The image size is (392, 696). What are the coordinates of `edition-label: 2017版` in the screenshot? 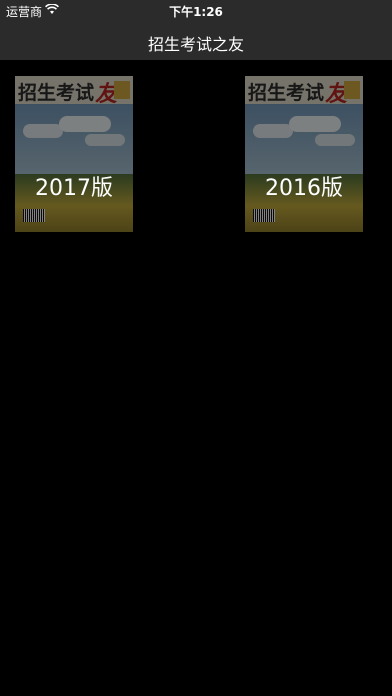 It's located at (74, 188).